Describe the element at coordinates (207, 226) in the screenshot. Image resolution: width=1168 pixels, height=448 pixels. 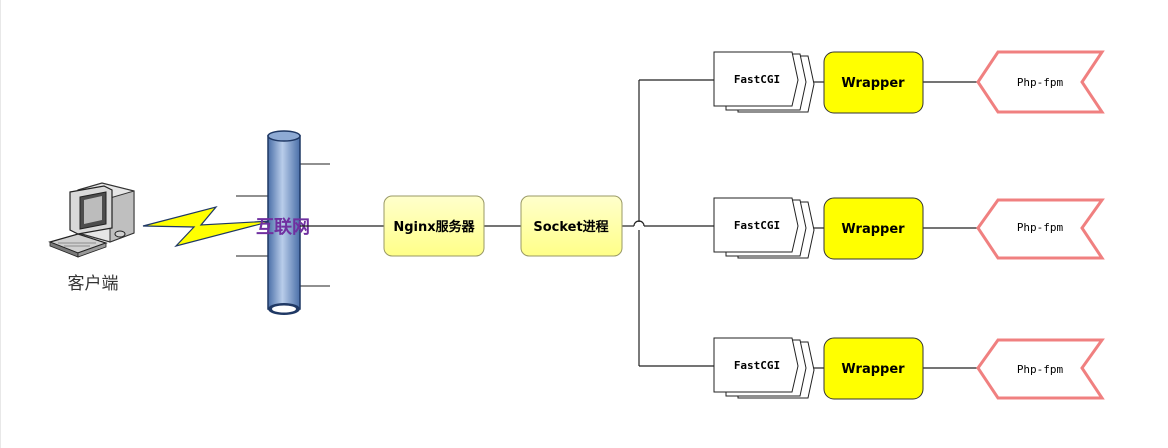
I see `lightning-icon` at that location.